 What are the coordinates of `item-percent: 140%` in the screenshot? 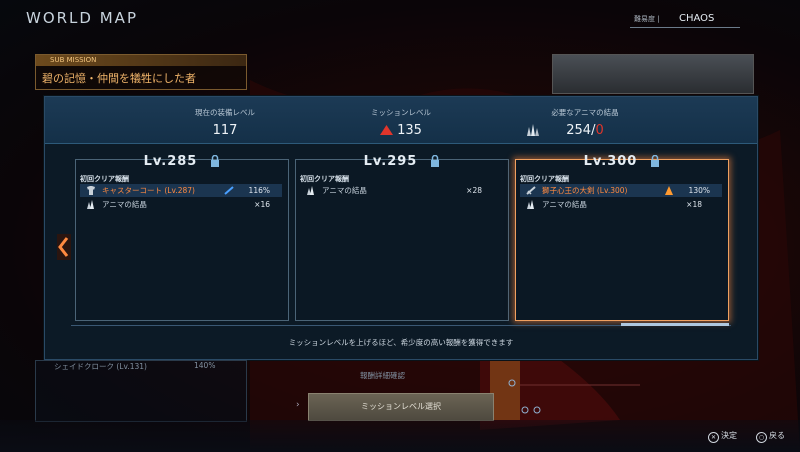 It's located at (205, 365).